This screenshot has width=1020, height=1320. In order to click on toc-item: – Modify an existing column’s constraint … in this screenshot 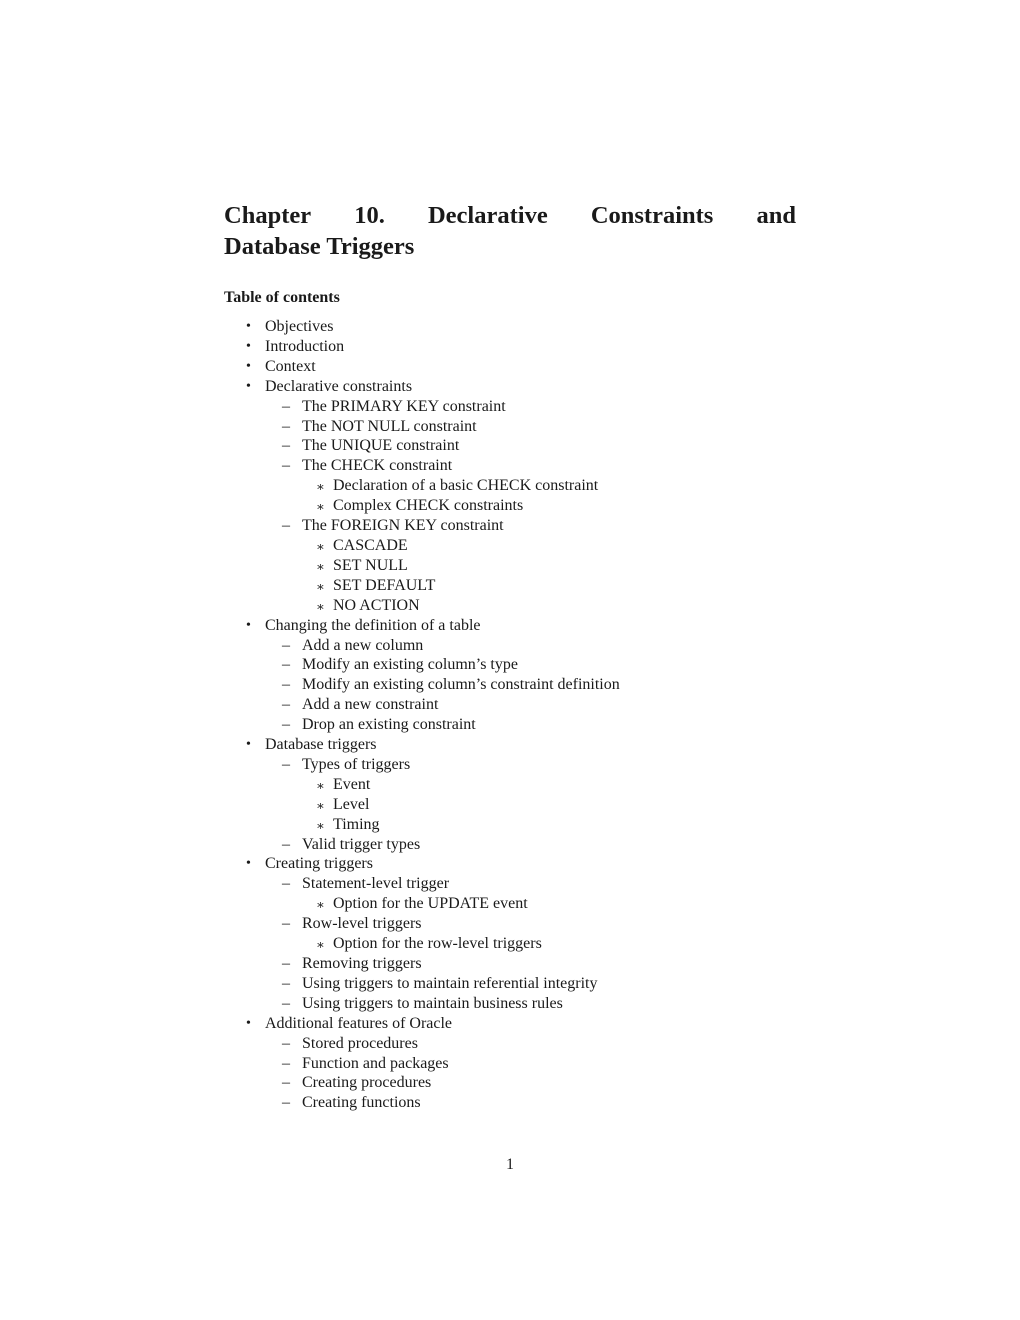, I will do `click(510, 685)`.